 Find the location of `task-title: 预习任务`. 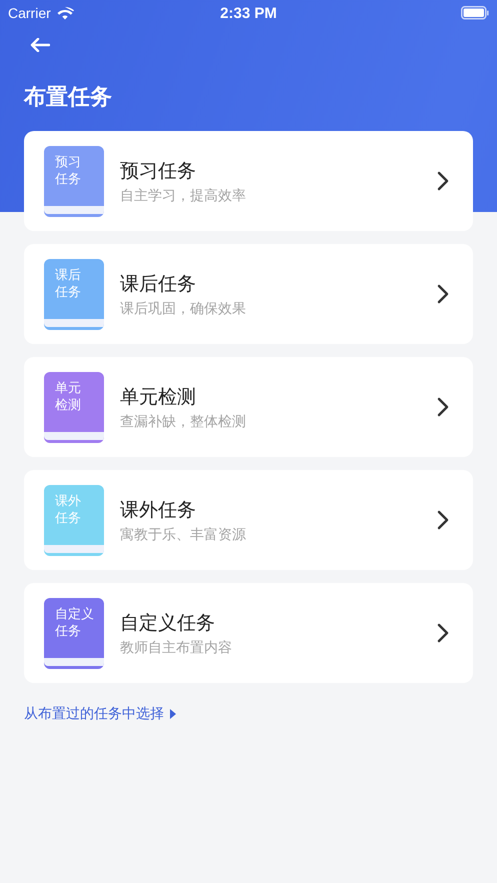

task-title: 预习任务 is located at coordinates (158, 171).